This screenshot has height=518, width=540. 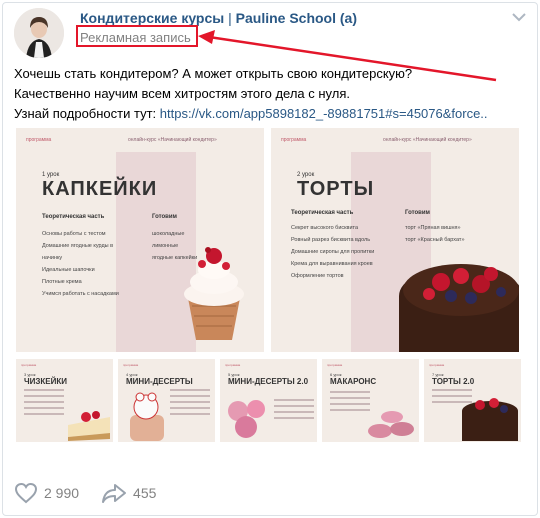 What do you see at coordinates (159, 381) in the screenshot?
I see `slide-title: МИНИ-ДЕСЕРТЫ` at bounding box center [159, 381].